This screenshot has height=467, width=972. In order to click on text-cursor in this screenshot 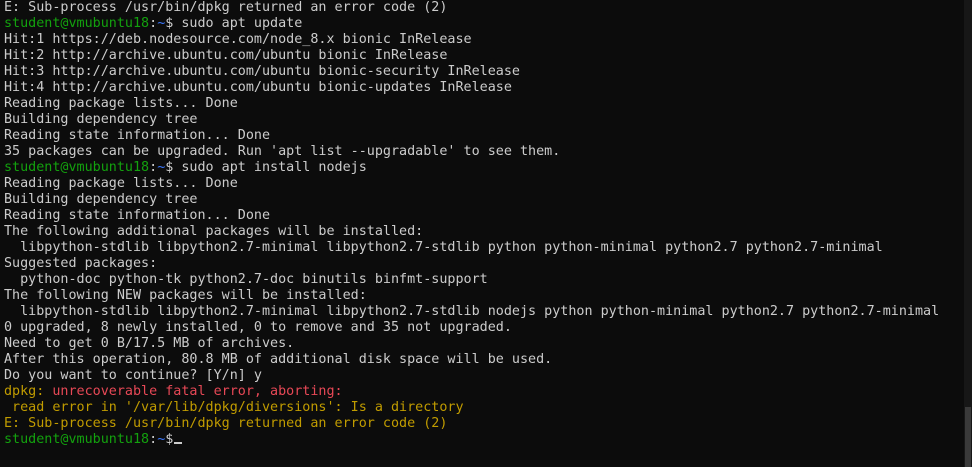, I will do `click(178, 443)`.